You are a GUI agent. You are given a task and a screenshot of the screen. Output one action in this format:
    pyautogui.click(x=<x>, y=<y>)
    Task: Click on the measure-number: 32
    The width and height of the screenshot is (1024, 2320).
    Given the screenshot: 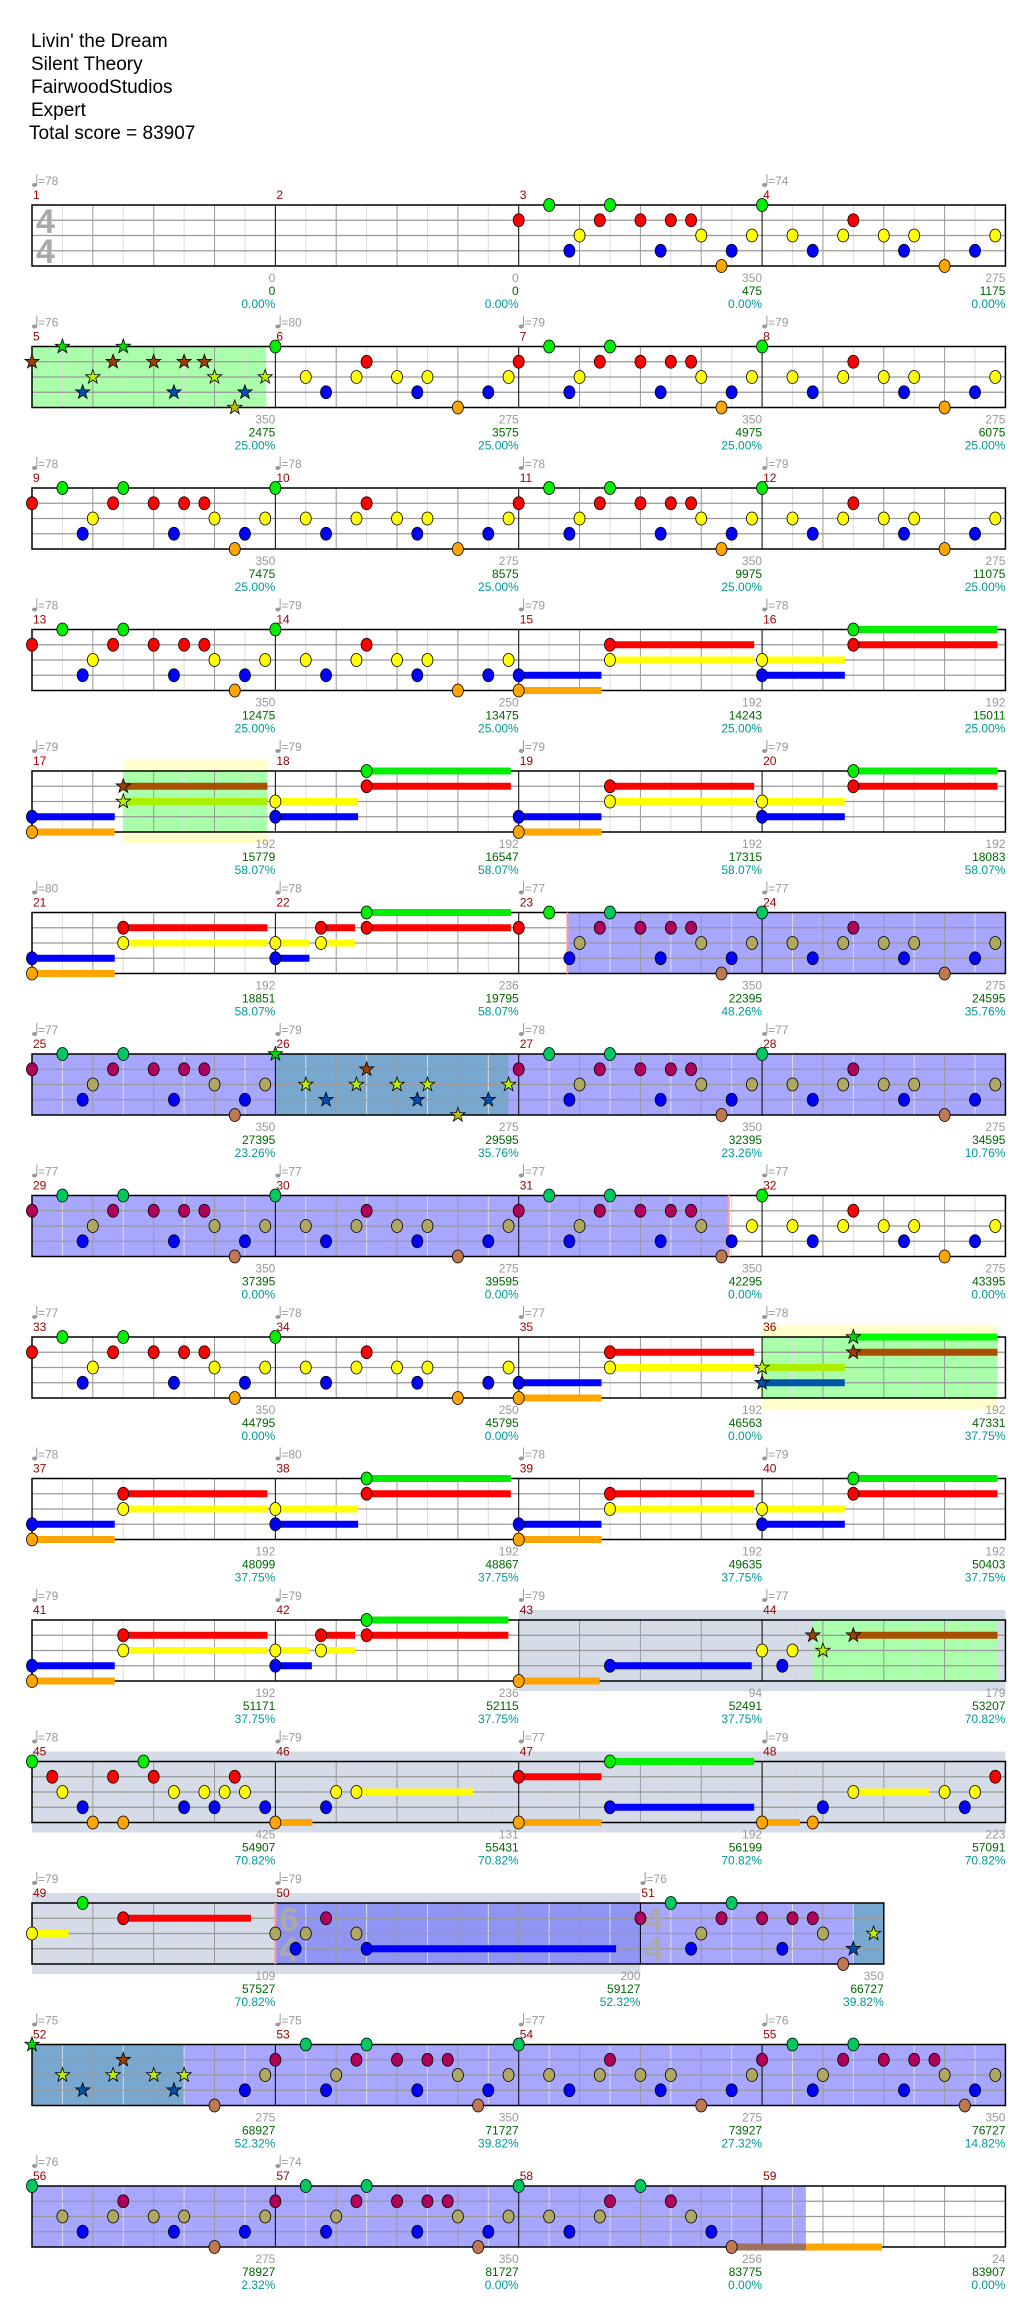 What is the action you would take?
    pyautogui.click(x=770, y=1186)
    